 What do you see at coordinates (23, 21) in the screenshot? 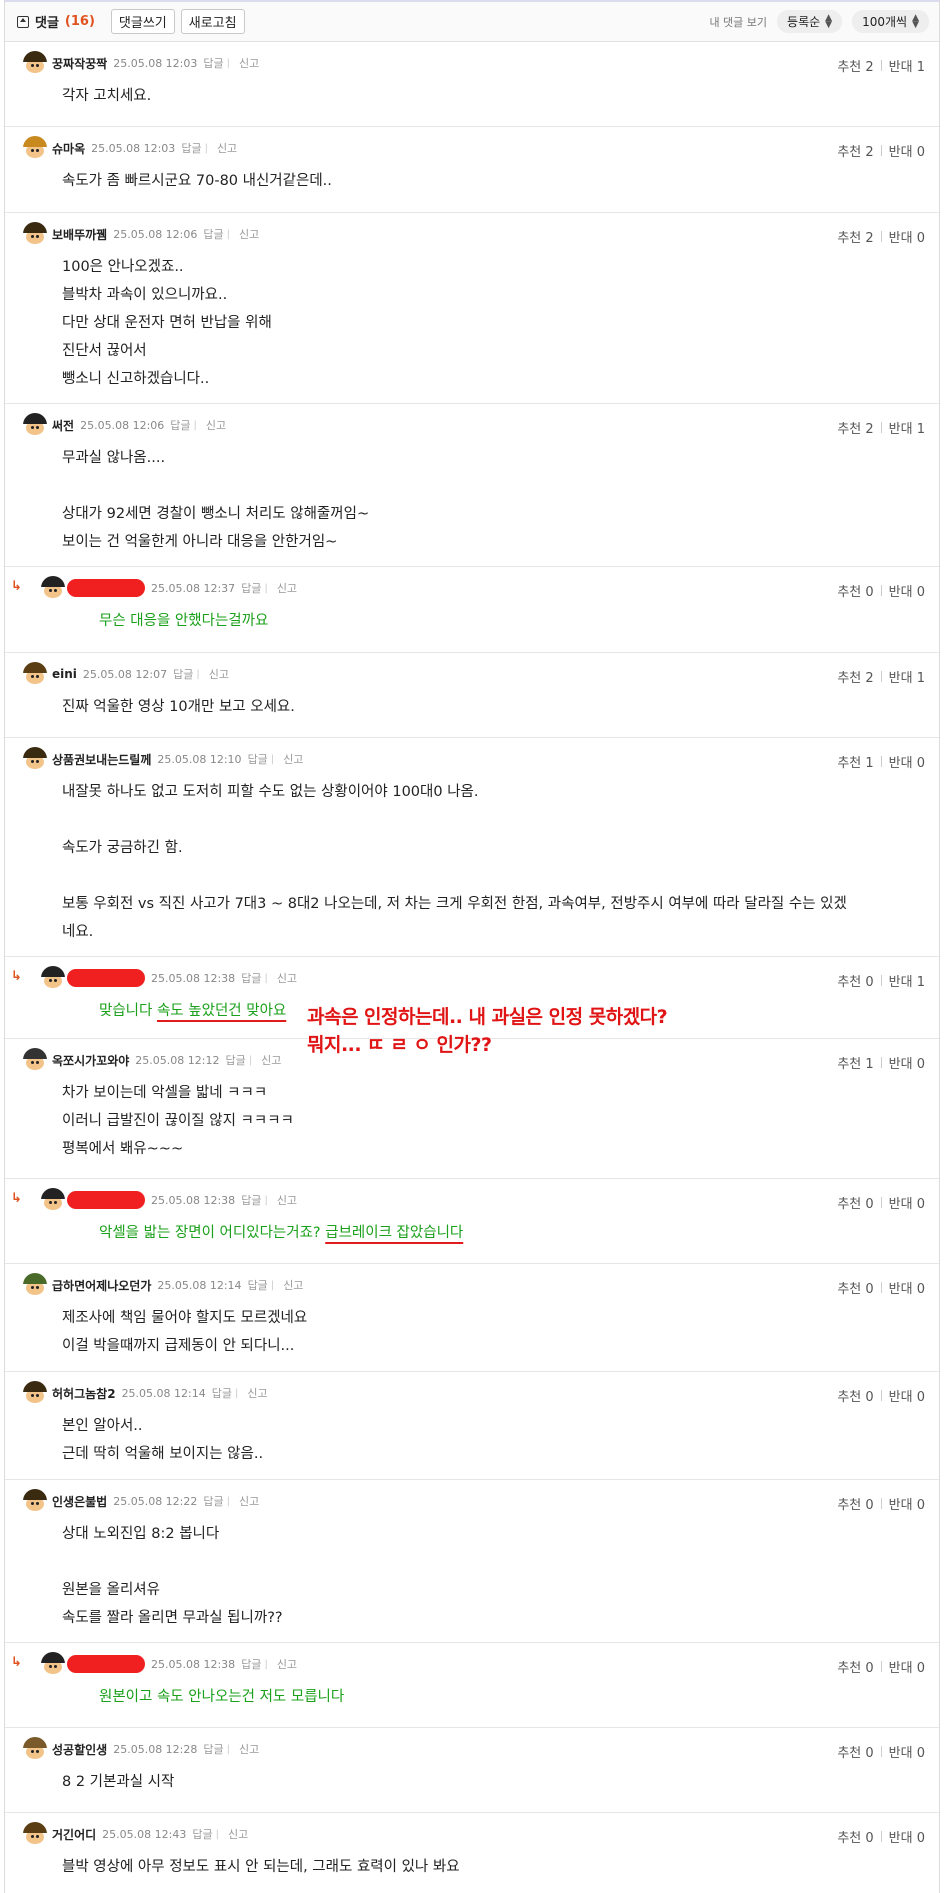
I see `collapse-toggle-icon` at bounding box center [23, 21].